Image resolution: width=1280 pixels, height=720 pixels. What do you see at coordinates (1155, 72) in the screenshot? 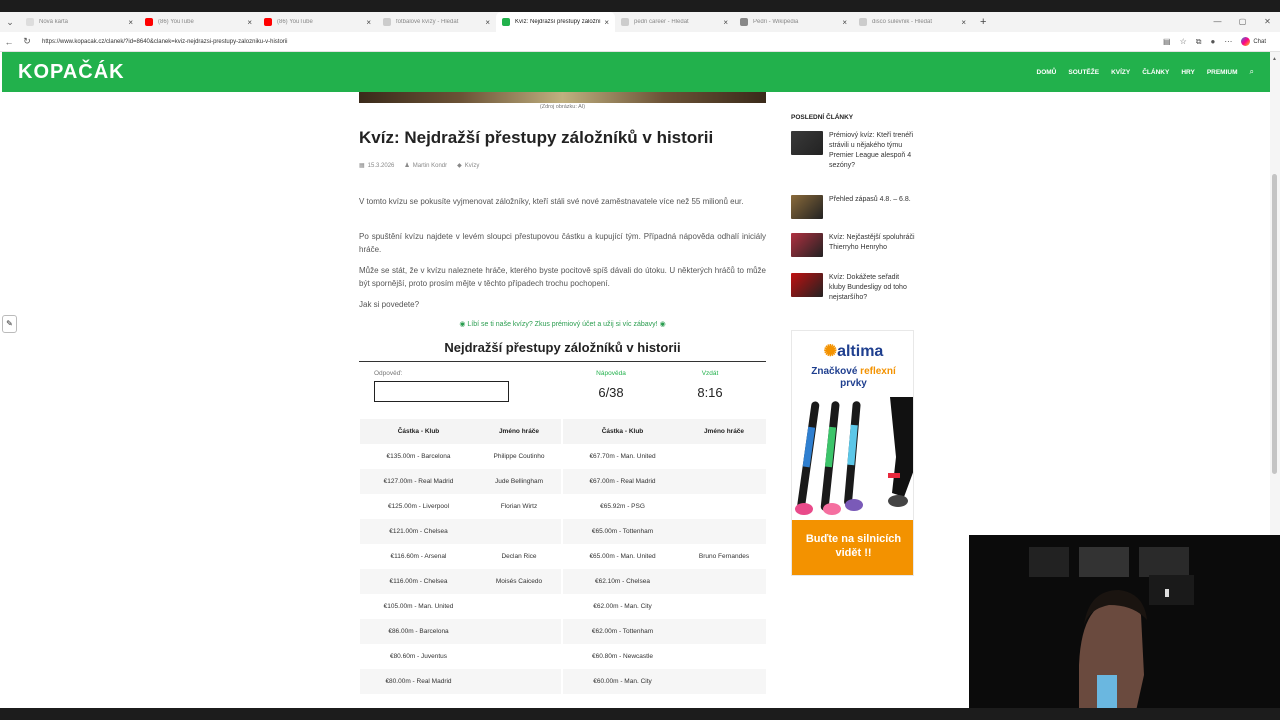
I see `menu-item-clanky: ČLÁNKY` at bounding box center [1155, 72].